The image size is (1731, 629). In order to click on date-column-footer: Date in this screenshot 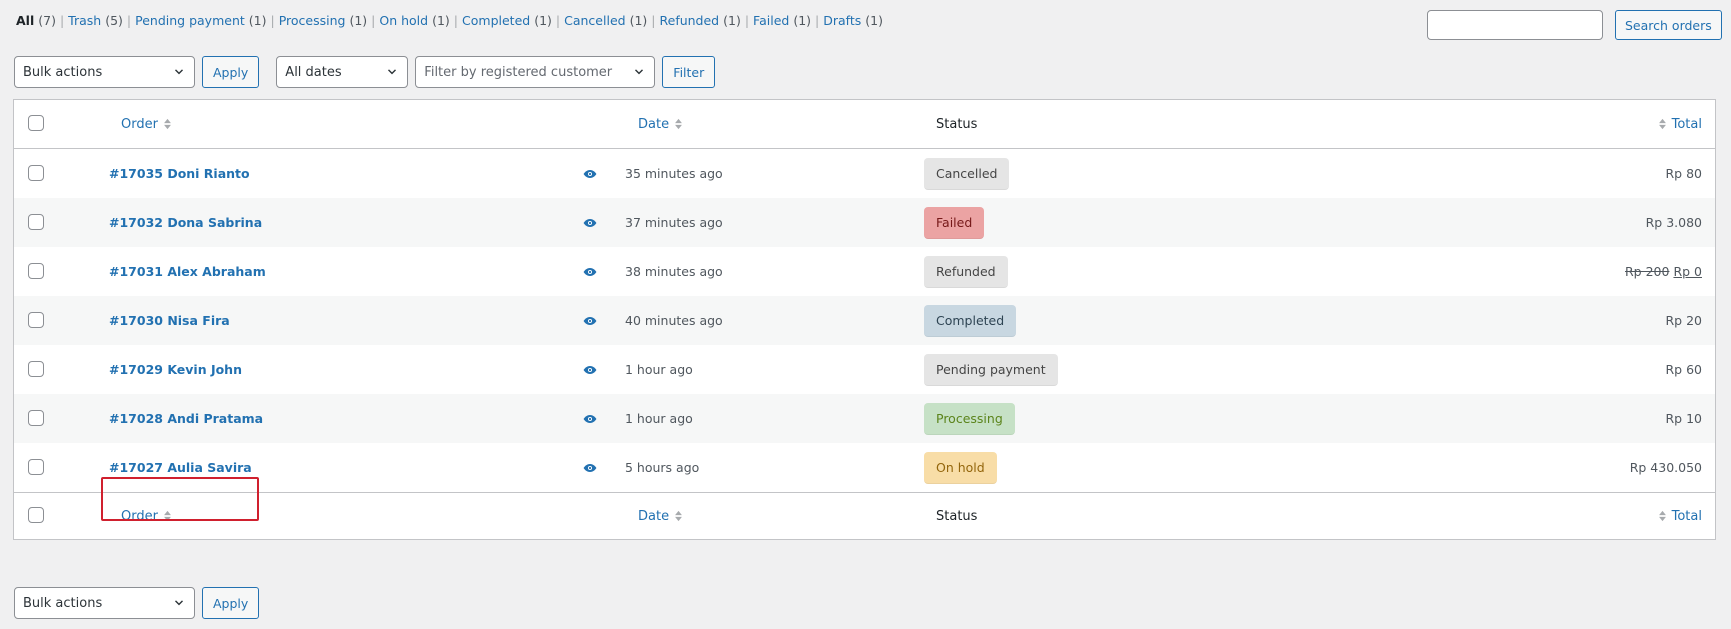, I will do `click(660, 516)`.